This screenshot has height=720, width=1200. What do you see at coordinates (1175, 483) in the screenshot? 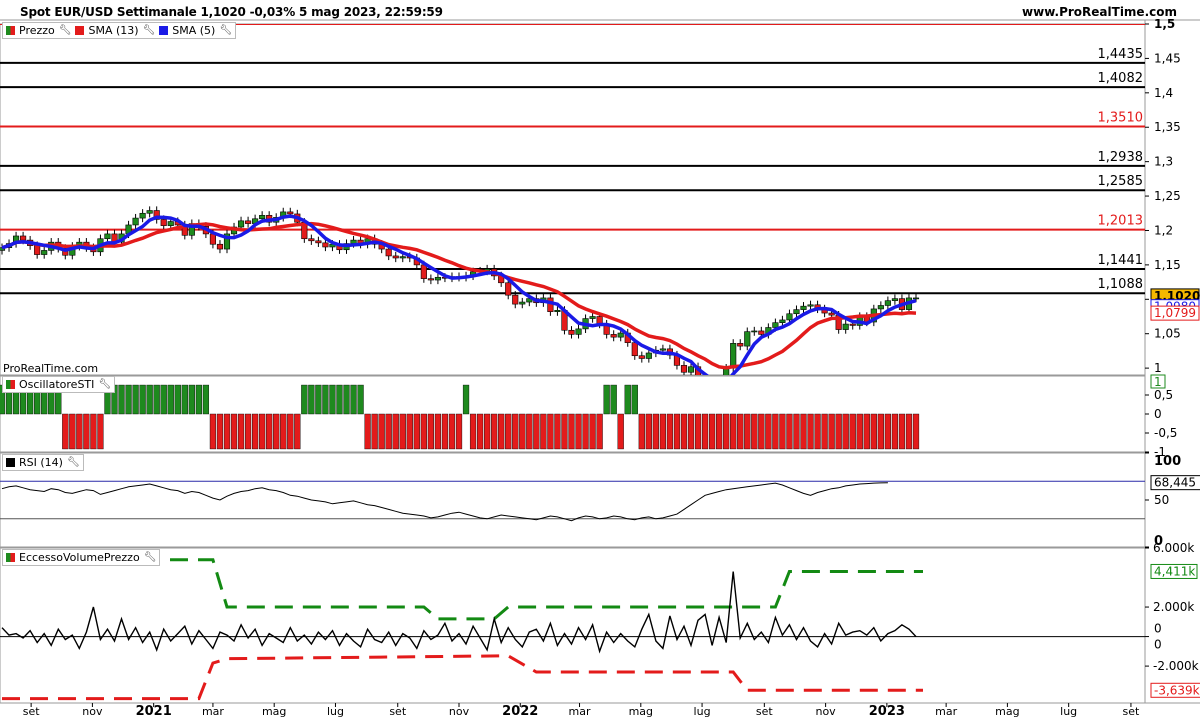
I see `rsi-last-badge: 68,445` at bounding box center [1175, 483].